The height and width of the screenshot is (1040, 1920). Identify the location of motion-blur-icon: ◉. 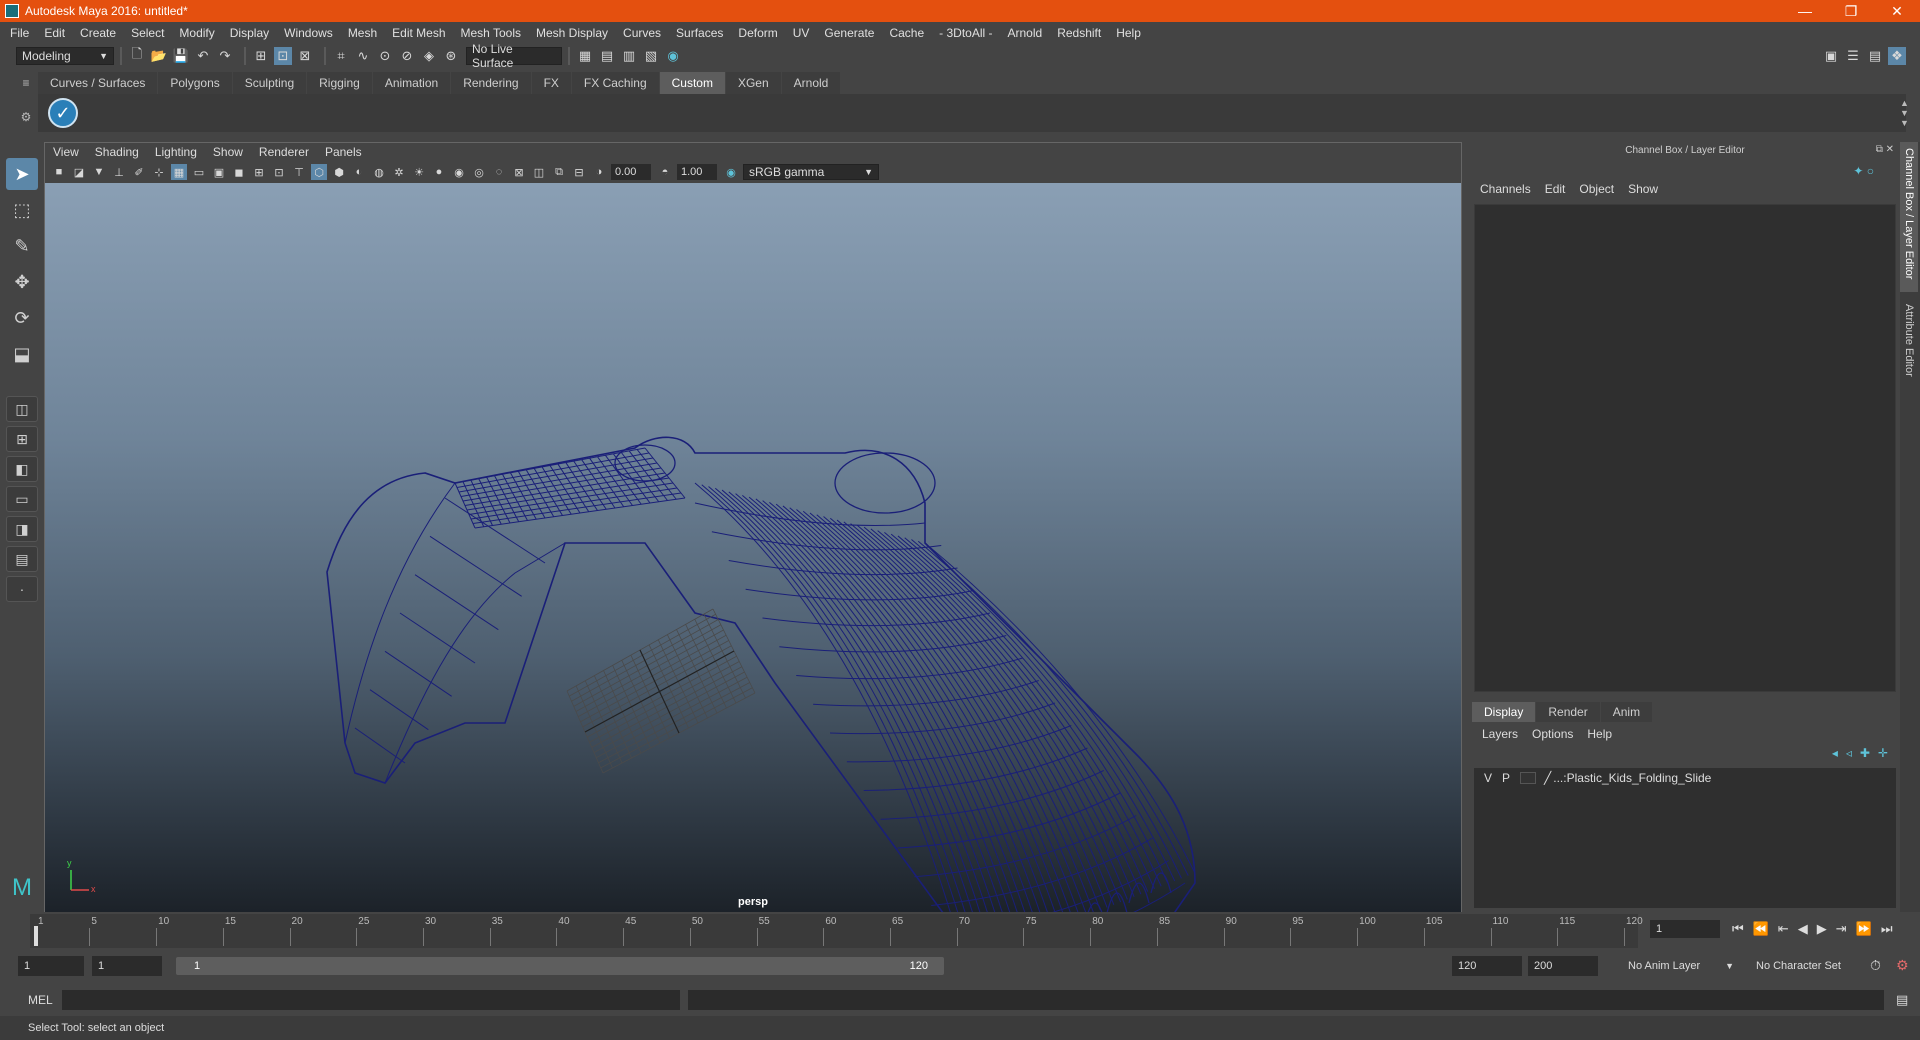
(459, 172).